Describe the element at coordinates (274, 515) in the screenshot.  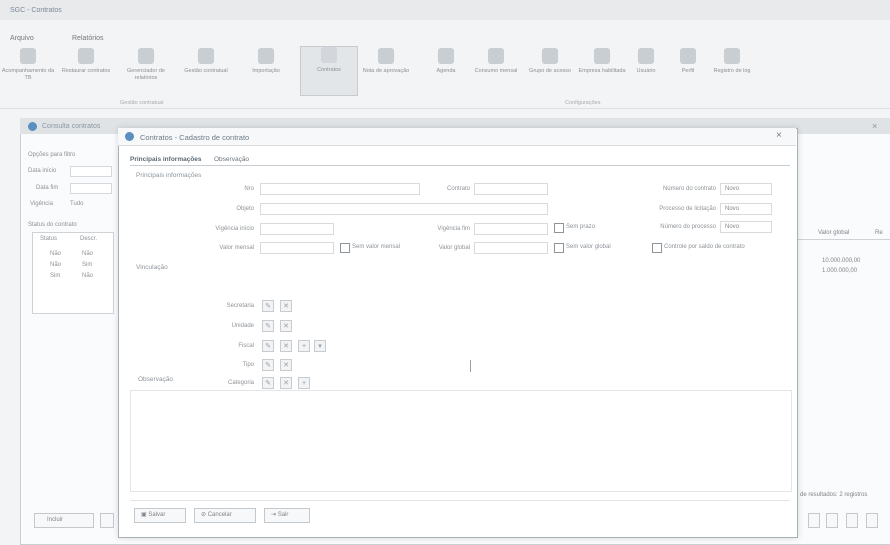
I see `exit-icon: ⇥` at that location.